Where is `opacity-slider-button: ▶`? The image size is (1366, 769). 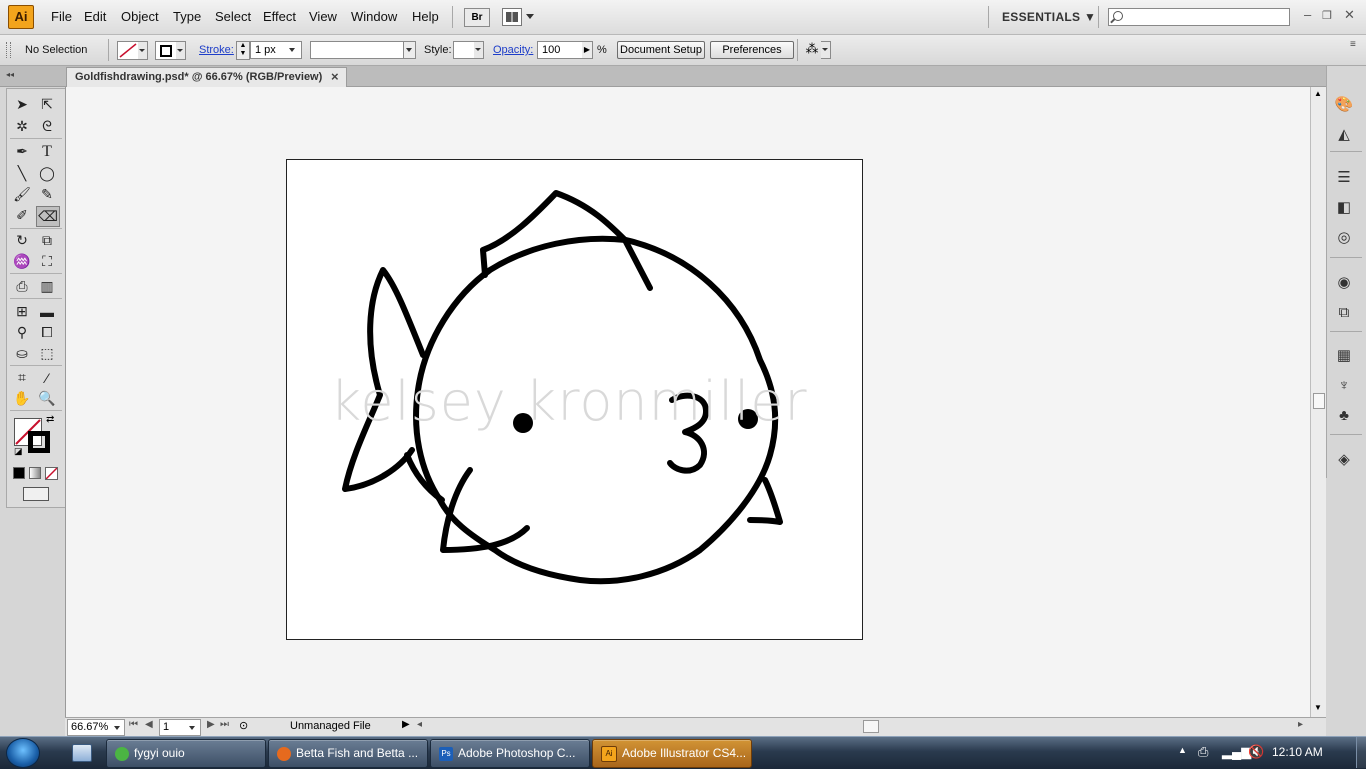 opacity-slider-button: ▶ is located at coordinates (587, 50).